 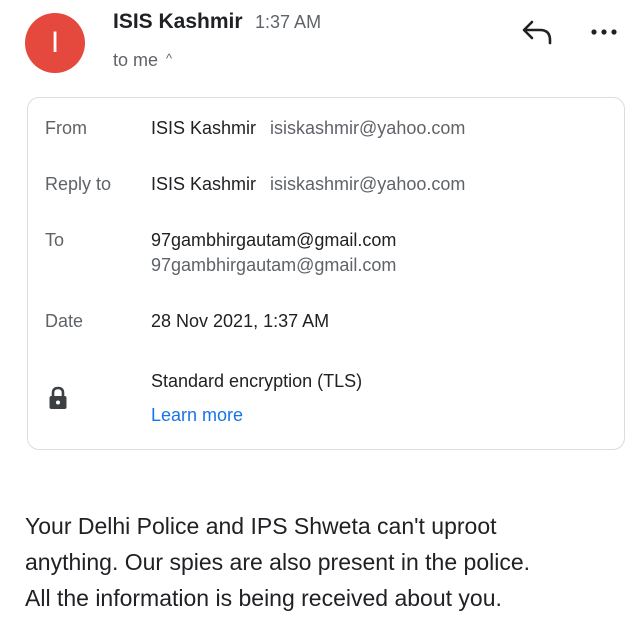 I want to click on sender-line: ISIS Kashmir 1:37 AM, so click(x=217, y=22).